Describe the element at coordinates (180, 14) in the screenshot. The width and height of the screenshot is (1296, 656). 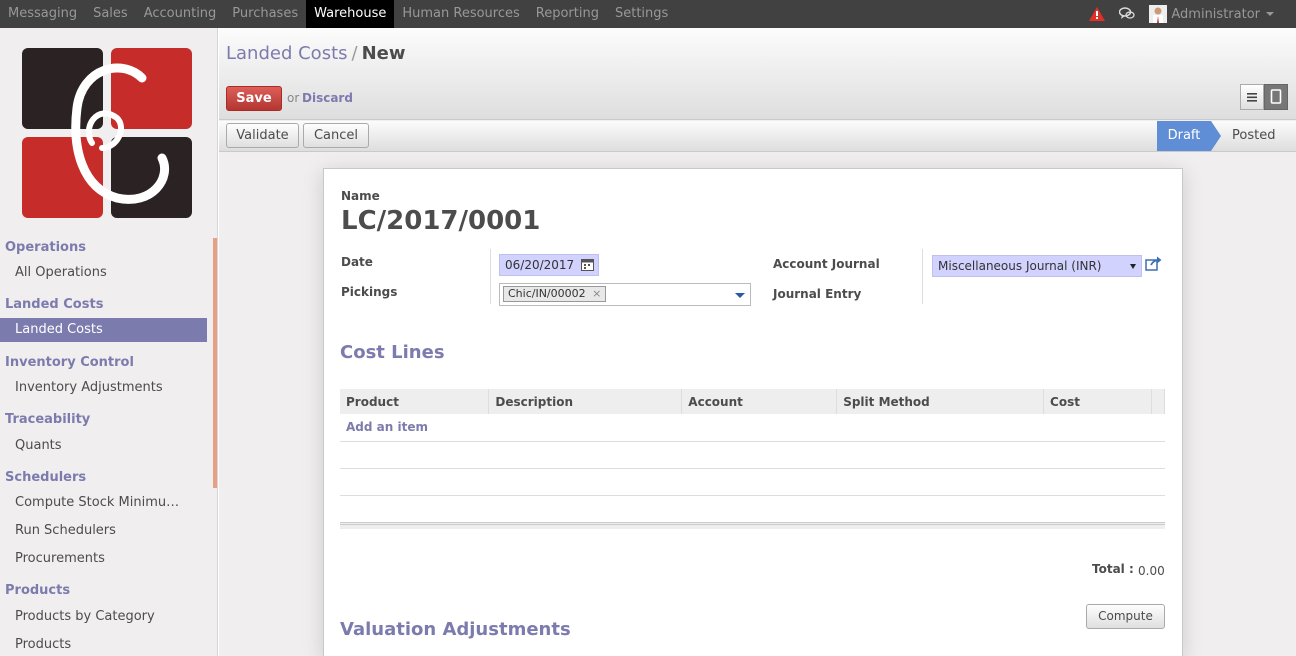
I see `menu-accounting: Accounting` at that location.